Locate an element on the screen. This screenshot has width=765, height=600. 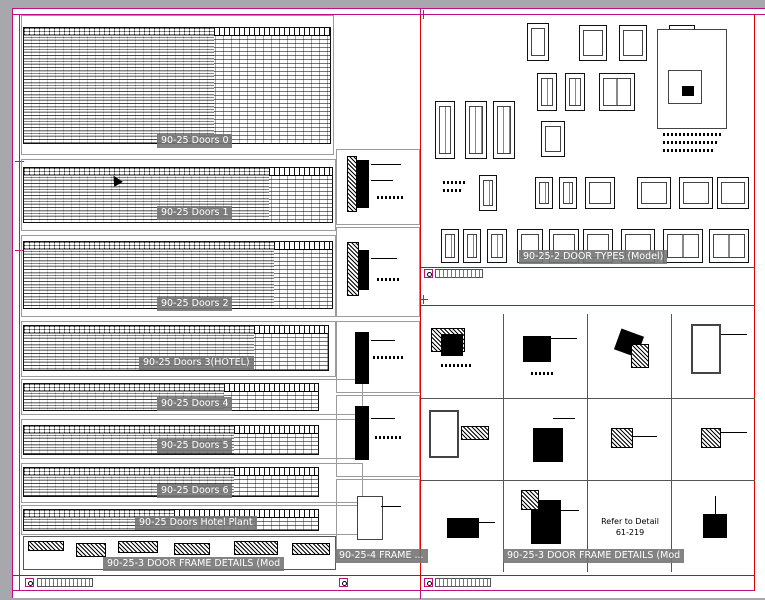
crosshair-icon is located at coordinates (423, 299).